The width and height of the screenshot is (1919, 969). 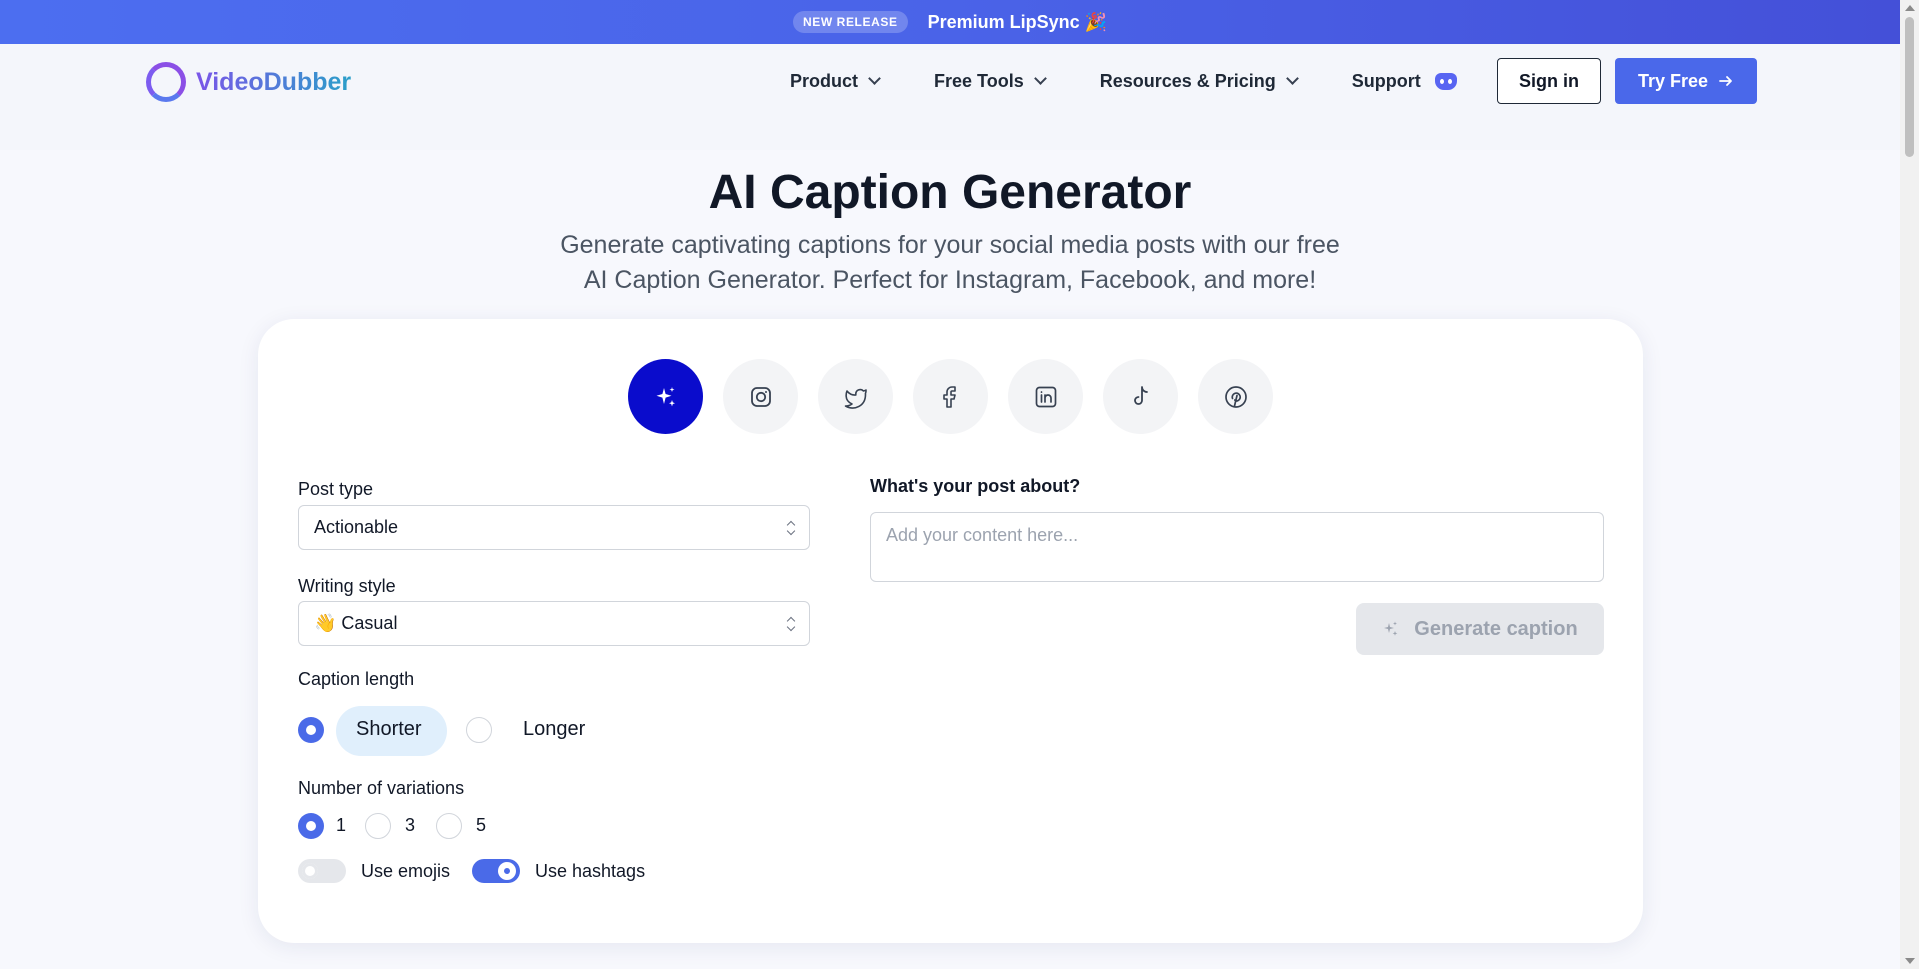 I want to click on scroll-down-icon, so click(x=1910, y=961).